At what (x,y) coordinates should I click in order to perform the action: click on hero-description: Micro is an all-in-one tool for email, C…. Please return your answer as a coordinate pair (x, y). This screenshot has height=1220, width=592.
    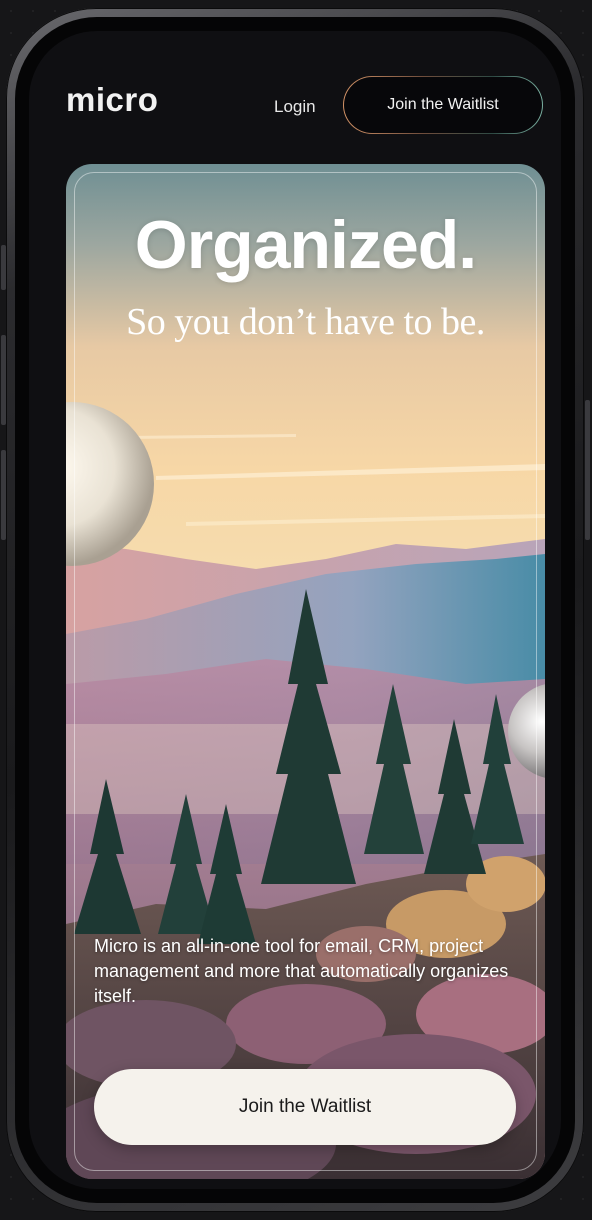
    Looking at the image, I should click on (301, 971).